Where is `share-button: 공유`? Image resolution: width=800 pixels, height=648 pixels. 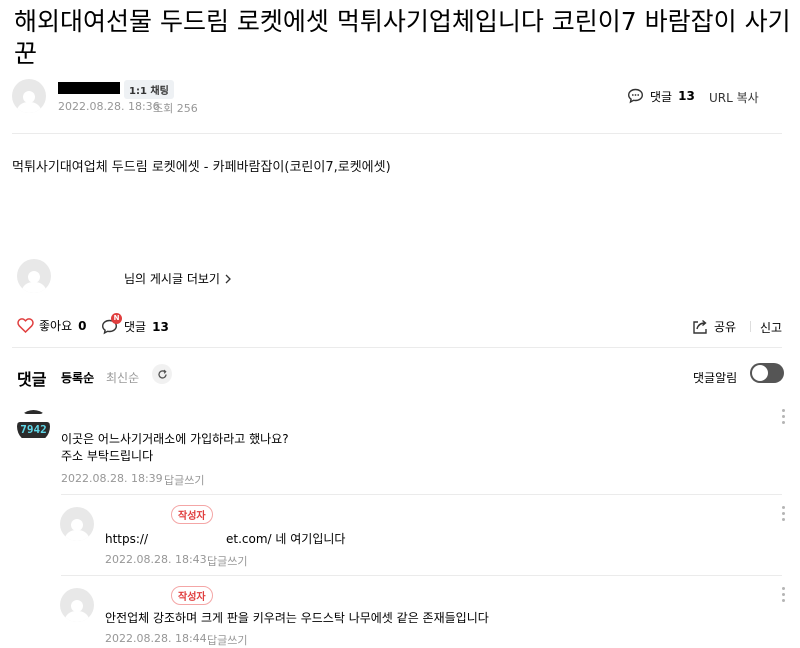 share-button: 공유 is located at coordinates (714, 326).